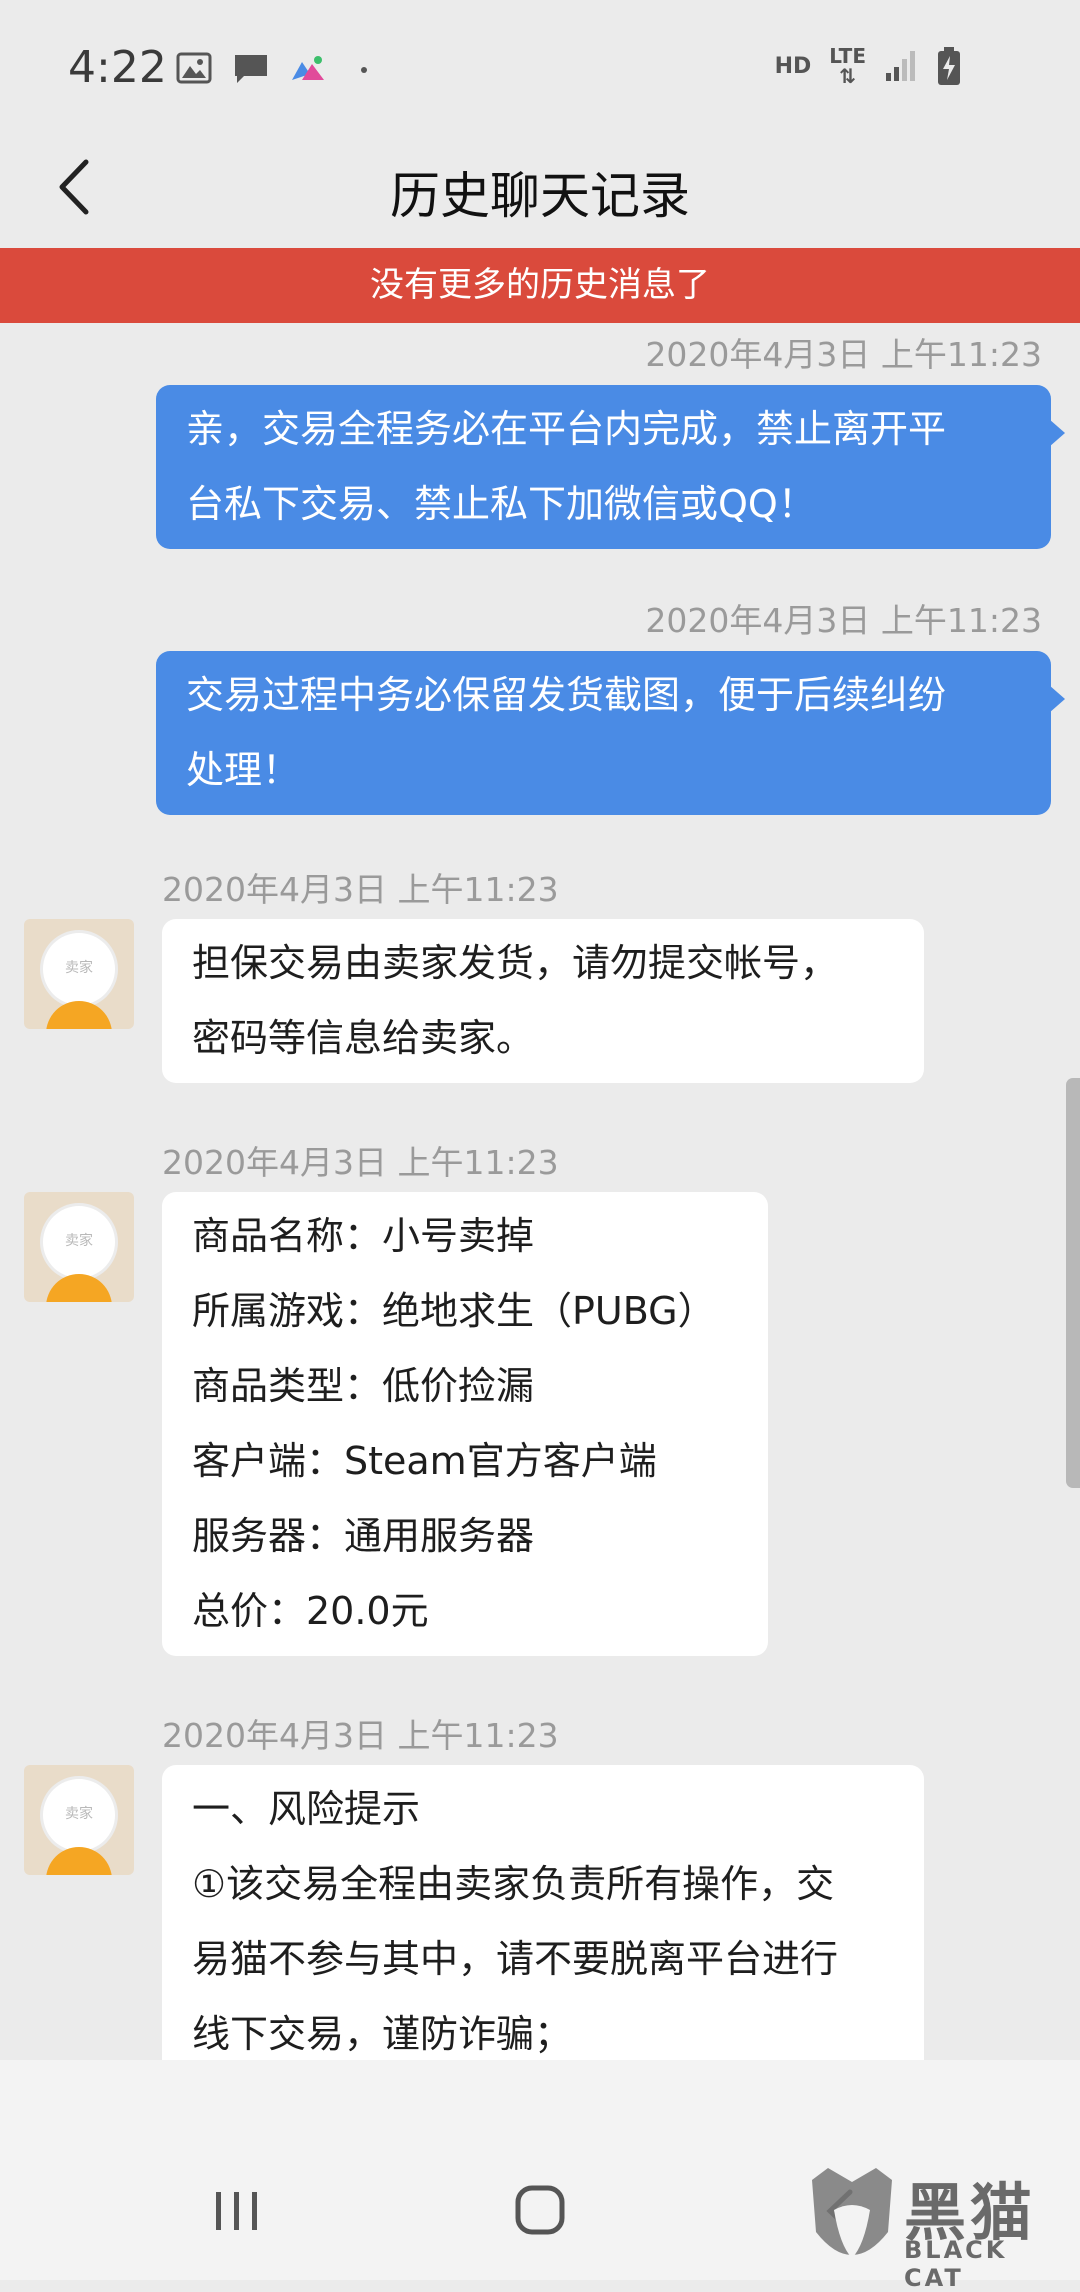 The image size is (1080, 2292). Describe the element at coordinates (540, 65) in the screenshot. I see `status-bar: 4:22 HD LTE ⇅` at that location.